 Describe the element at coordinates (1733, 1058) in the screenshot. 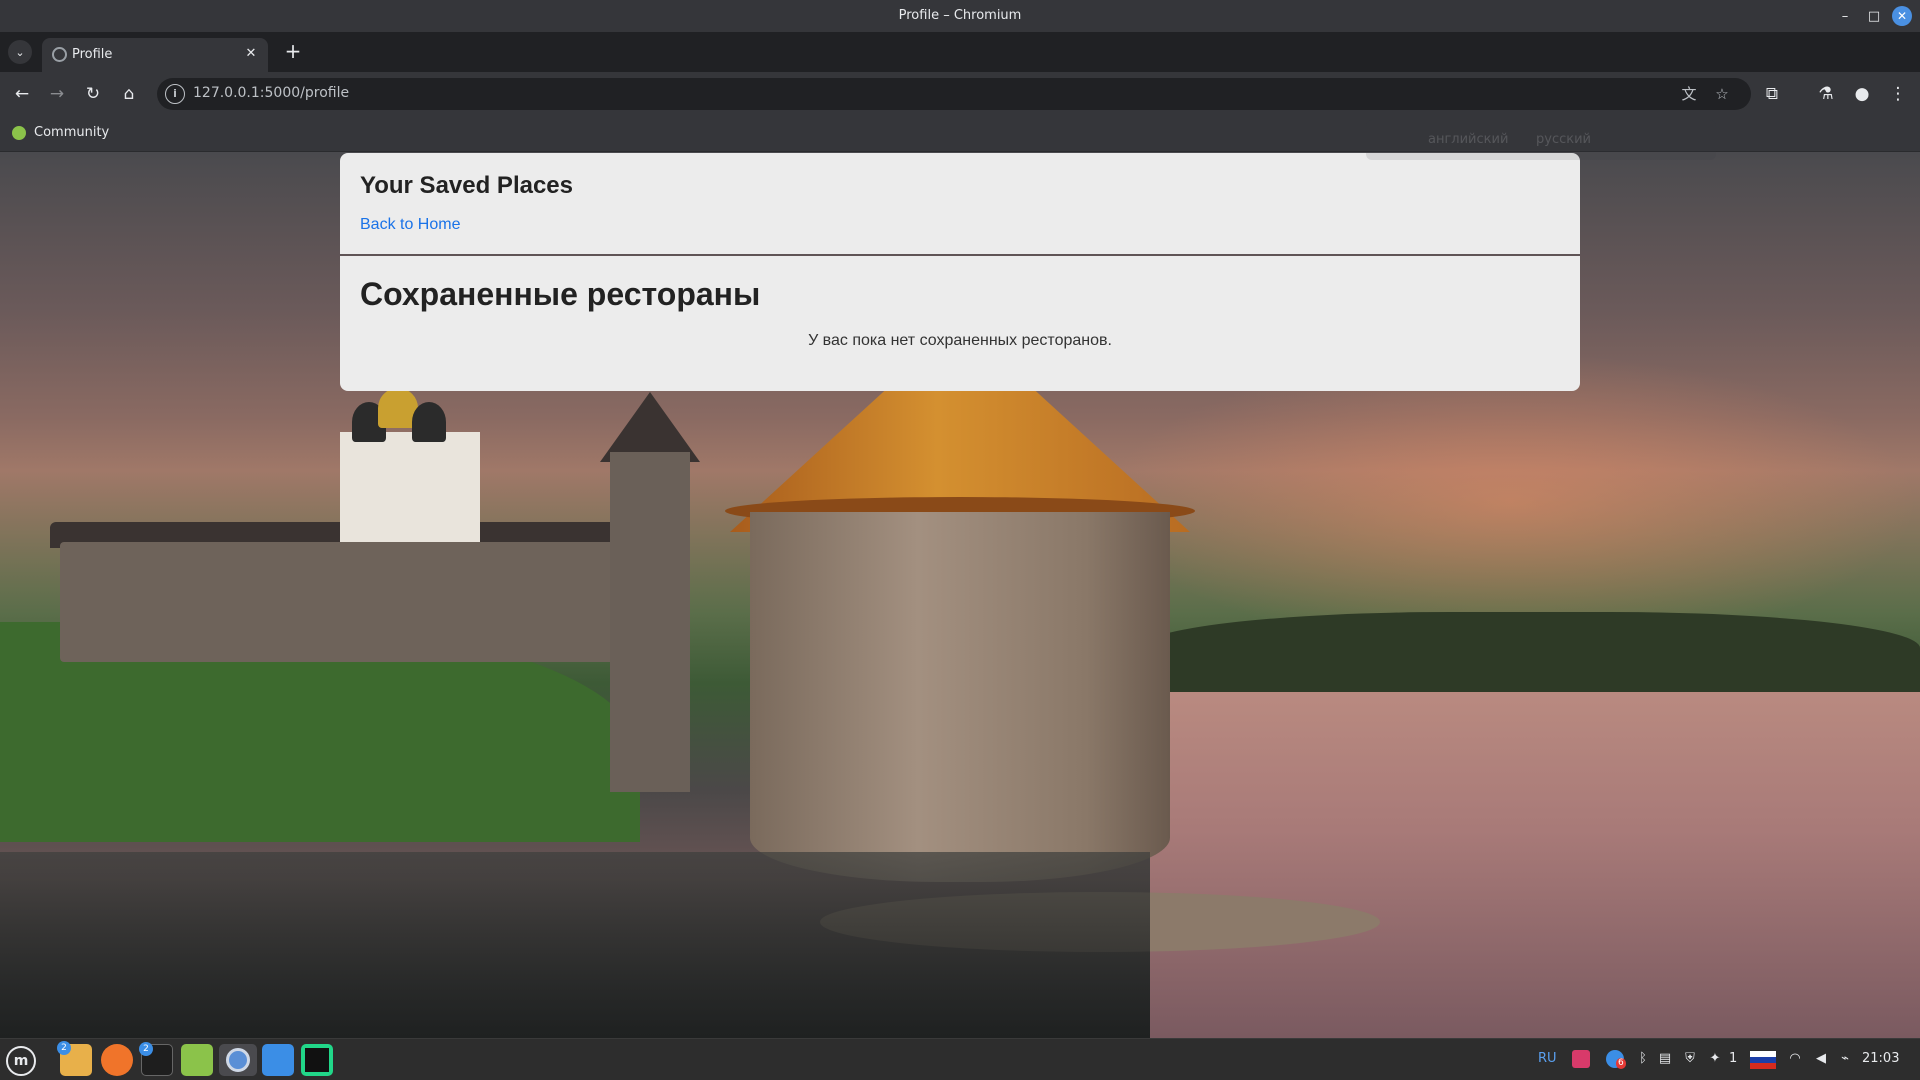

I see `updates-count: 1` at that location.